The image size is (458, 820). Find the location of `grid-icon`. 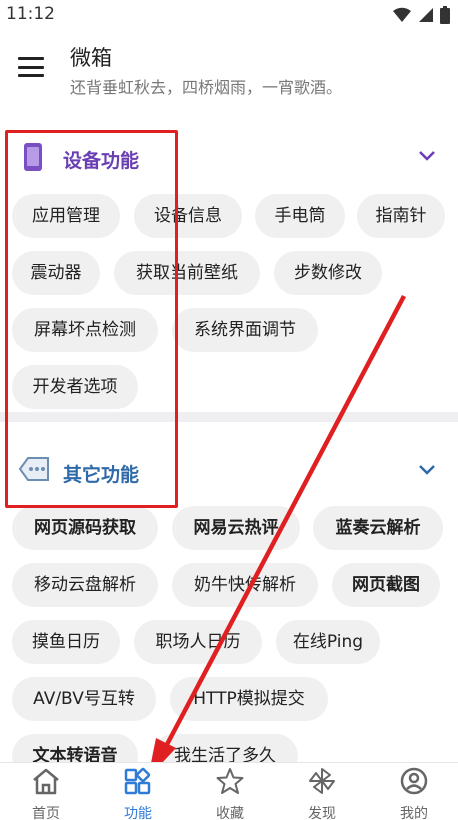

grid-icon is located at coordinates (137, 781).